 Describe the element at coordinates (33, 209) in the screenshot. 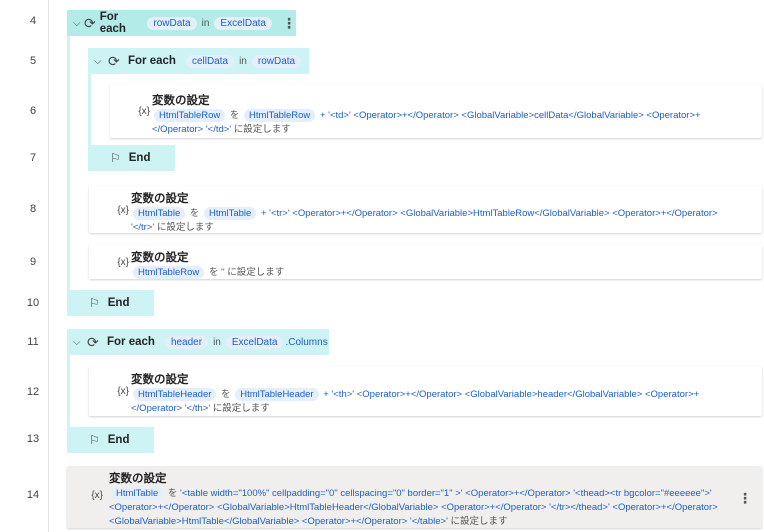

I see `line-number: 8` at that location.